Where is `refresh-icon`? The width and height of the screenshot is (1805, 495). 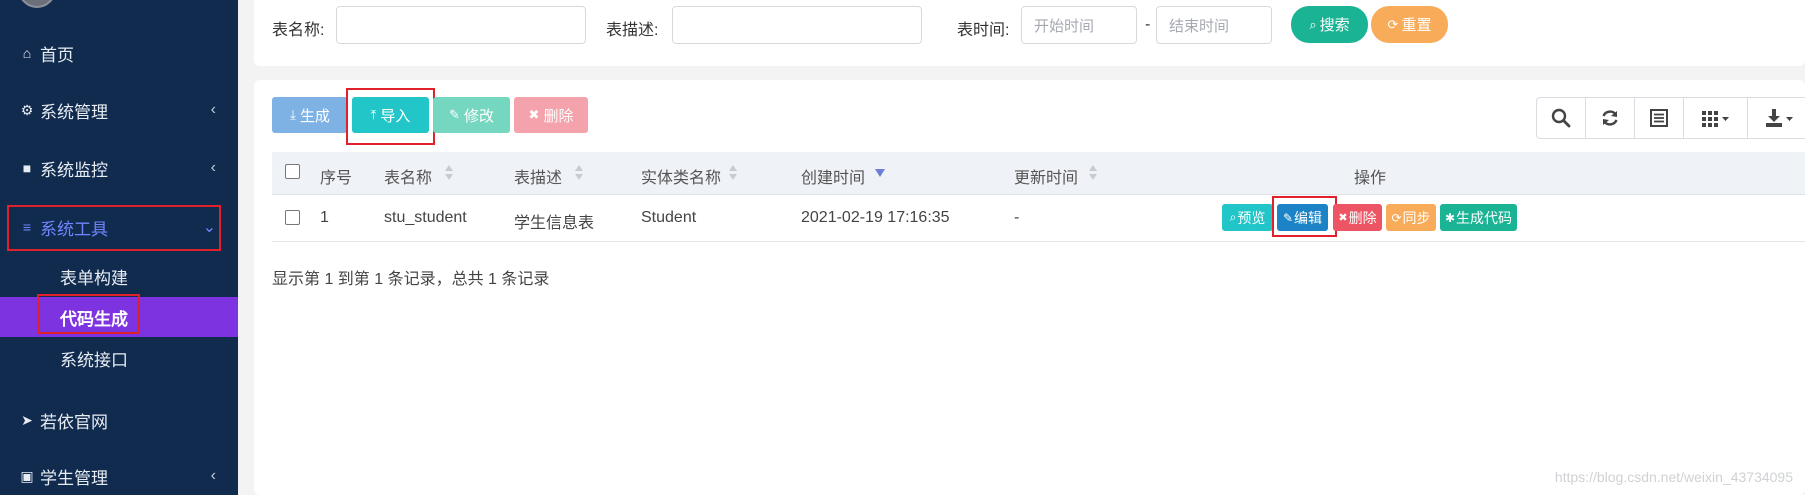 refresh-icon is located at coordinates (1610, 118).